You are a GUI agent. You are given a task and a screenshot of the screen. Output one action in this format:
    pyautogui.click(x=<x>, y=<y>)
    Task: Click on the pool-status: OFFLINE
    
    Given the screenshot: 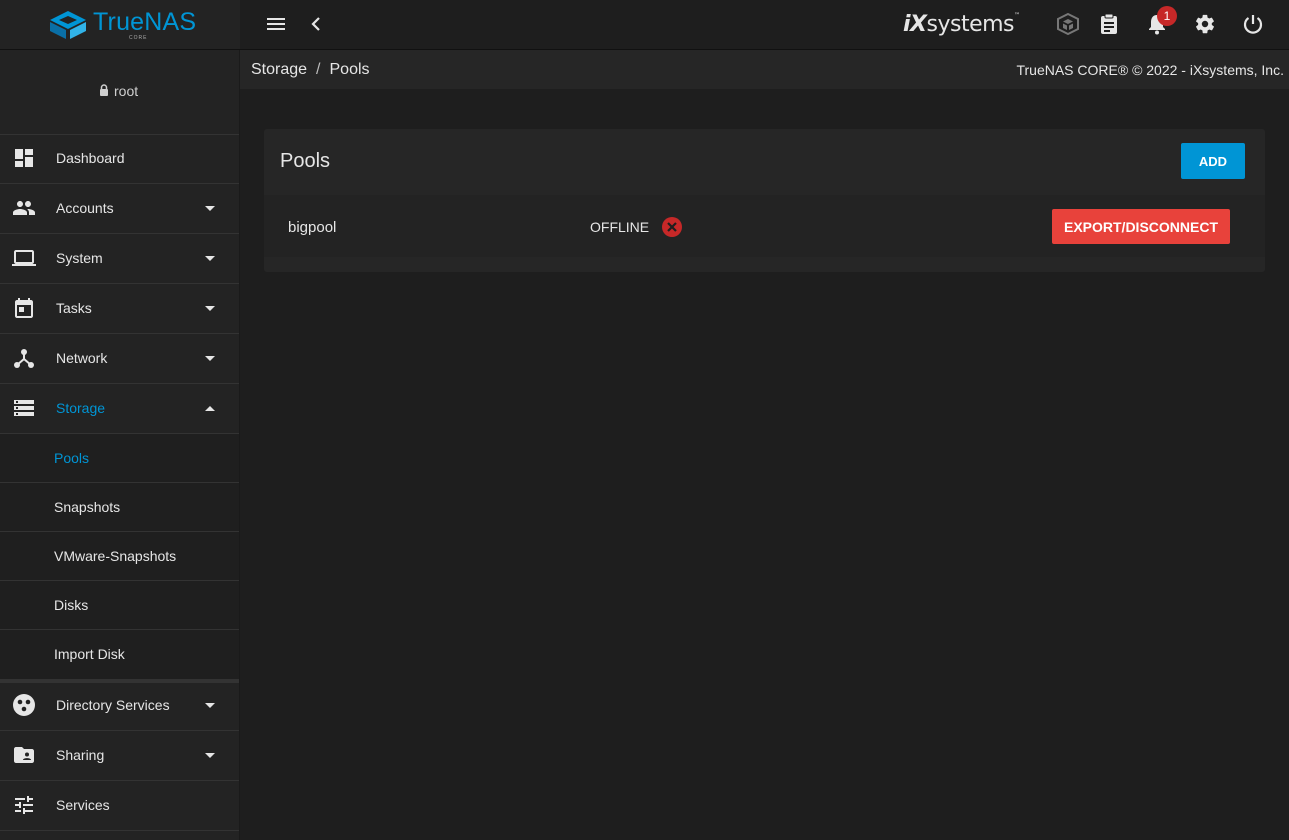 What is the action you would take?
    pyautogui.click(x=620, y=227)
    